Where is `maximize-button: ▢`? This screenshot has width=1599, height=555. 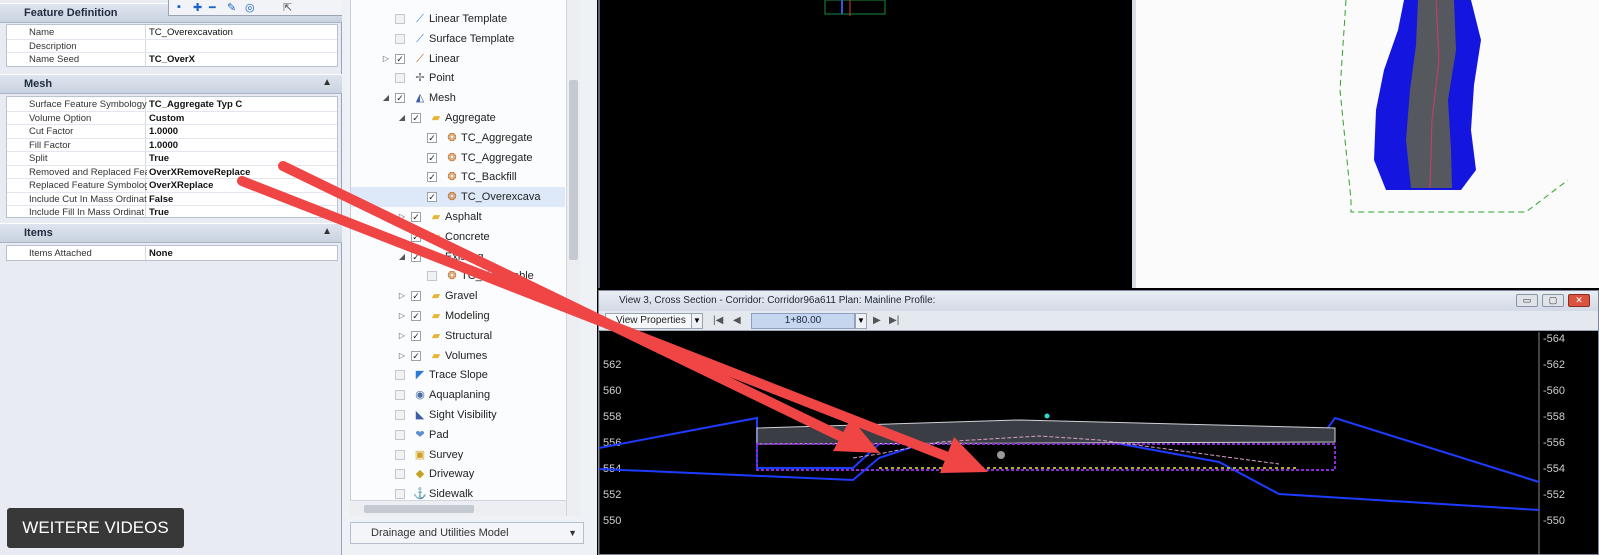 maximize-button: ▢ is located at coordinates (1553, 300).